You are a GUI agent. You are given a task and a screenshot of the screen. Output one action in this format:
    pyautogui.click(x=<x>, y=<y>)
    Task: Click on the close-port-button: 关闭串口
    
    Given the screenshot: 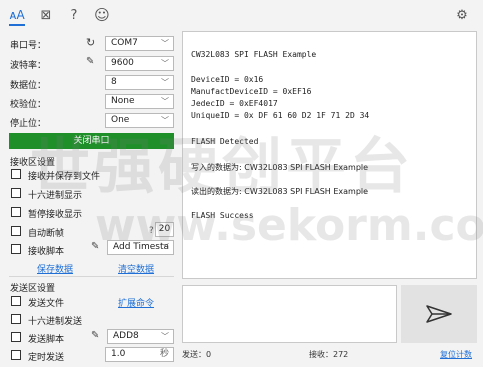 What is the action you would take?
    pyautogui.click(x=91, y=141)
    